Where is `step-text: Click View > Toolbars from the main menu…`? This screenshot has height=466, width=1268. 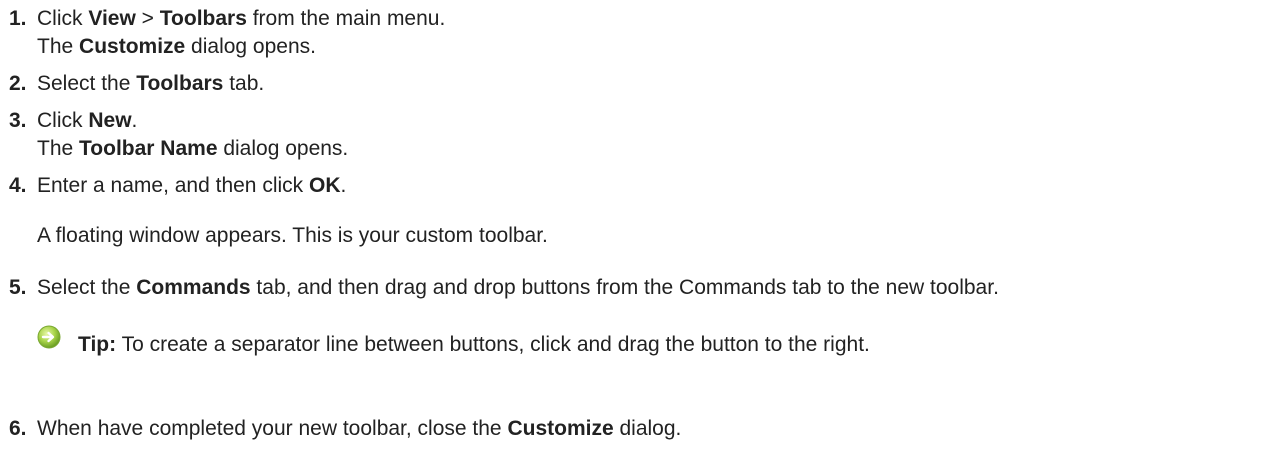
step-text: Click View > Toolbars from the main menu… is located at coordinates (241, 19).